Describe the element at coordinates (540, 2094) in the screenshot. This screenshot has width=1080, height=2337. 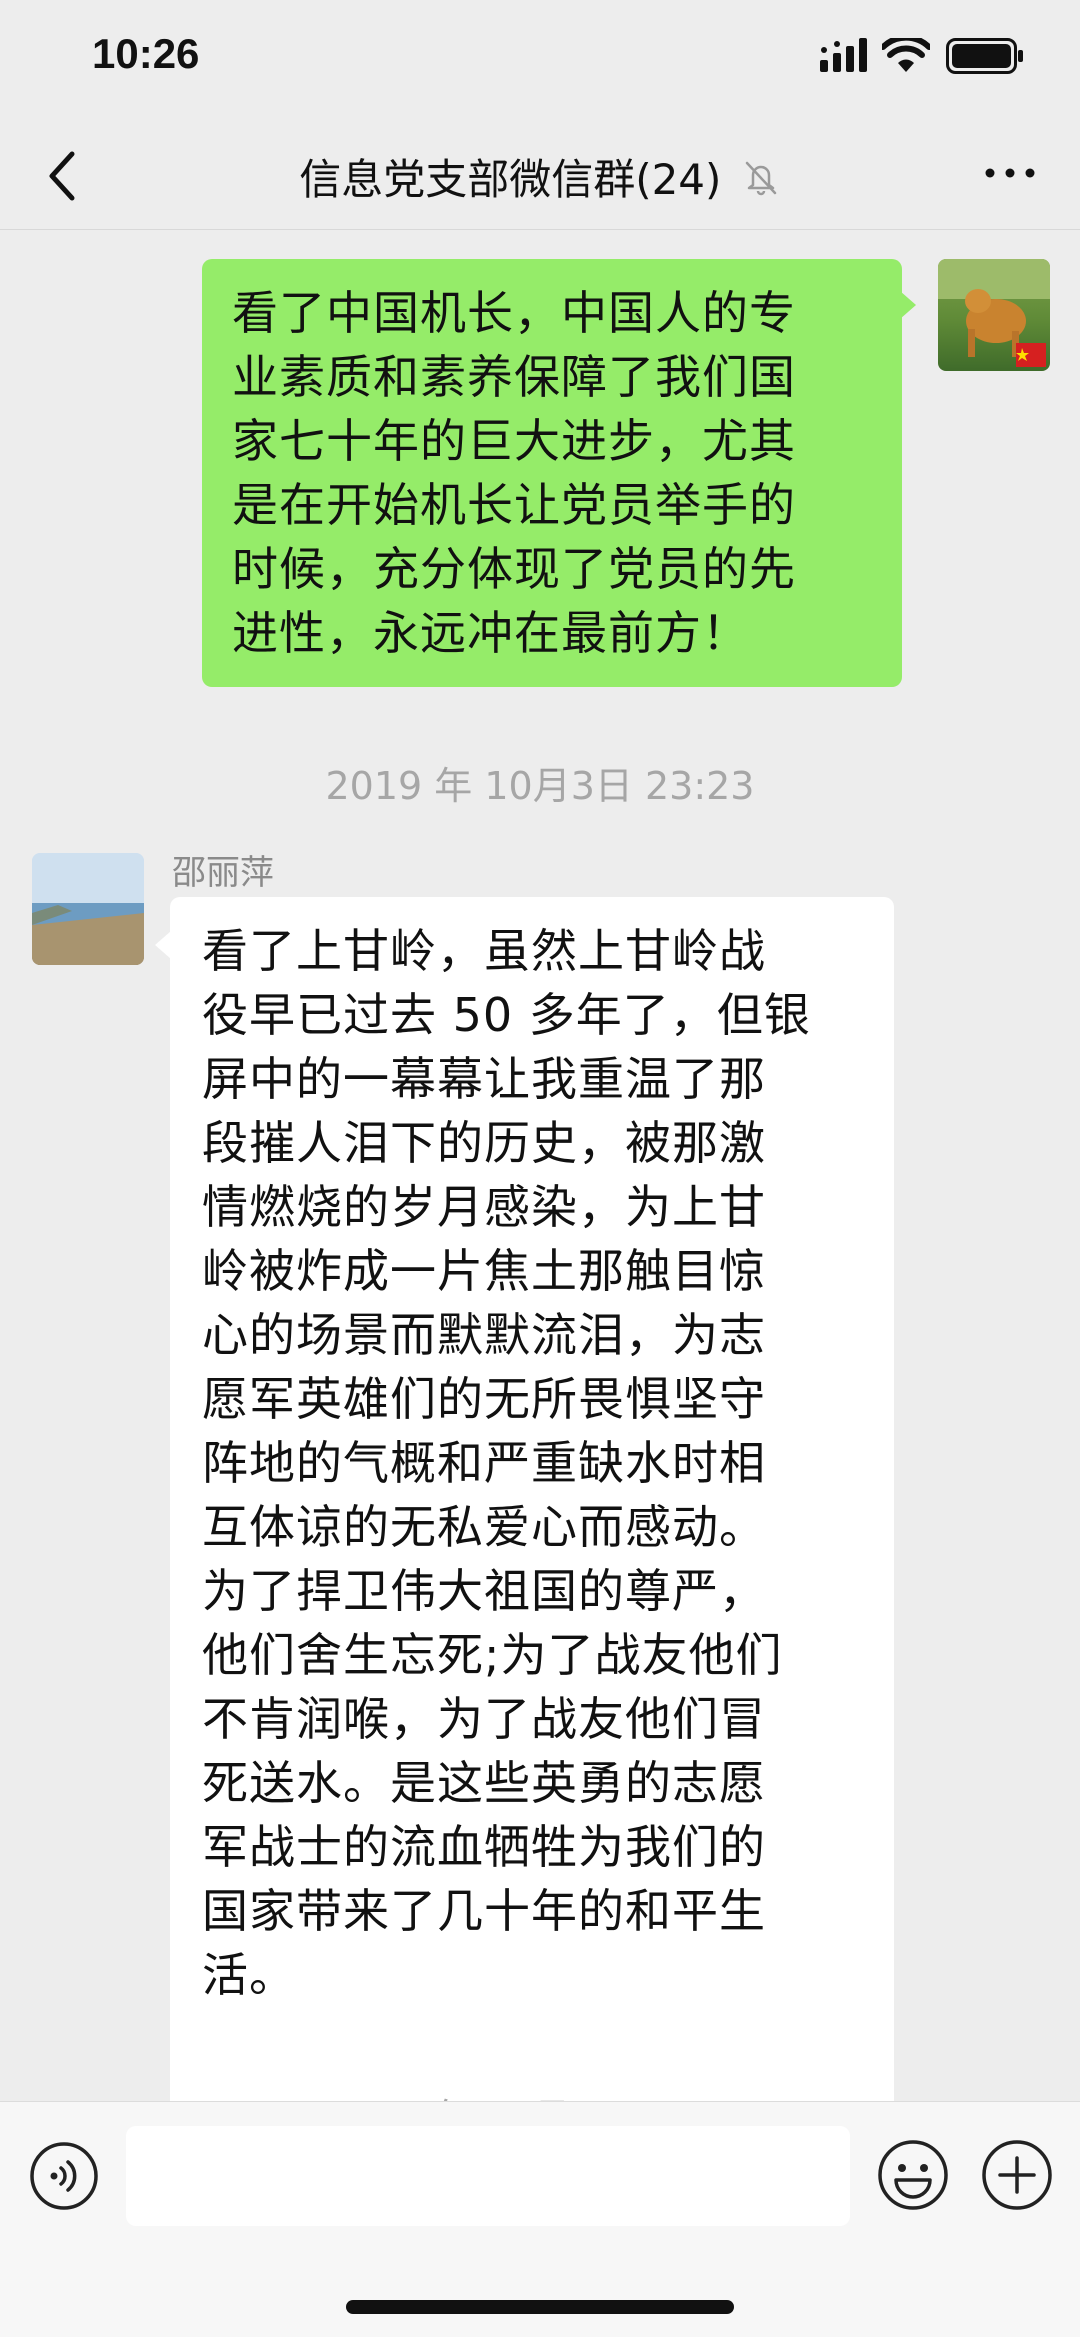
I see `message-timestamp-partial: 2019 年 10月3日 23:45` at that location.